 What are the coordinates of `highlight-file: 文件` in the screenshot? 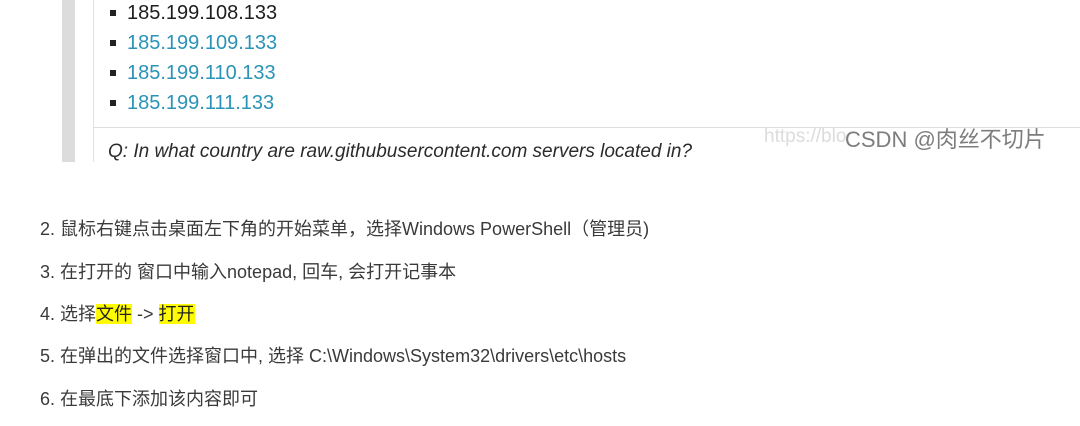 It's located at (114, 314).